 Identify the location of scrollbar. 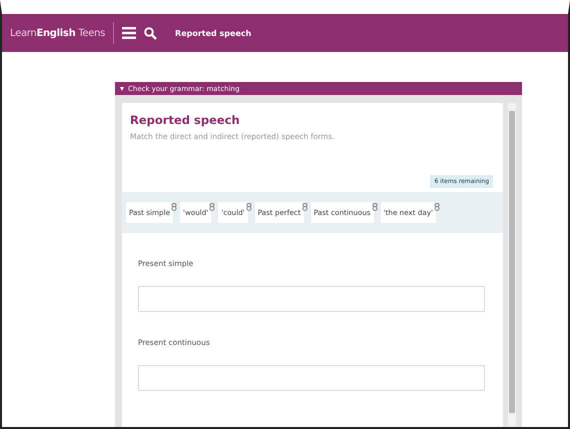
(512, 265).